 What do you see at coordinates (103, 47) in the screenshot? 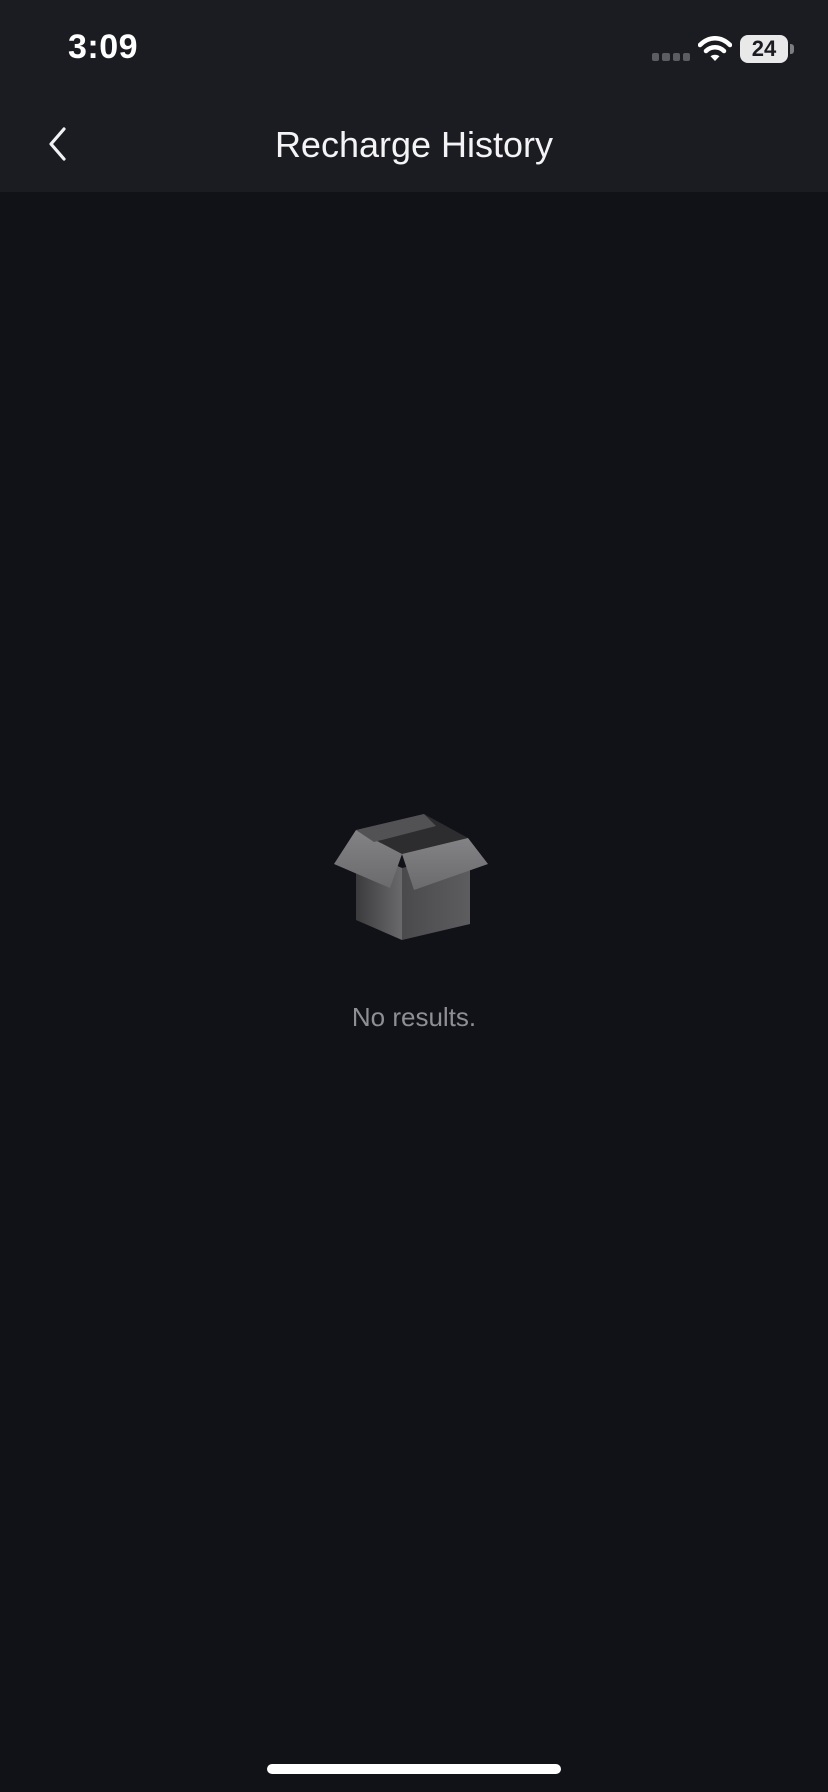
I see `status-time: 3:09` at bounding box center [103, 47].